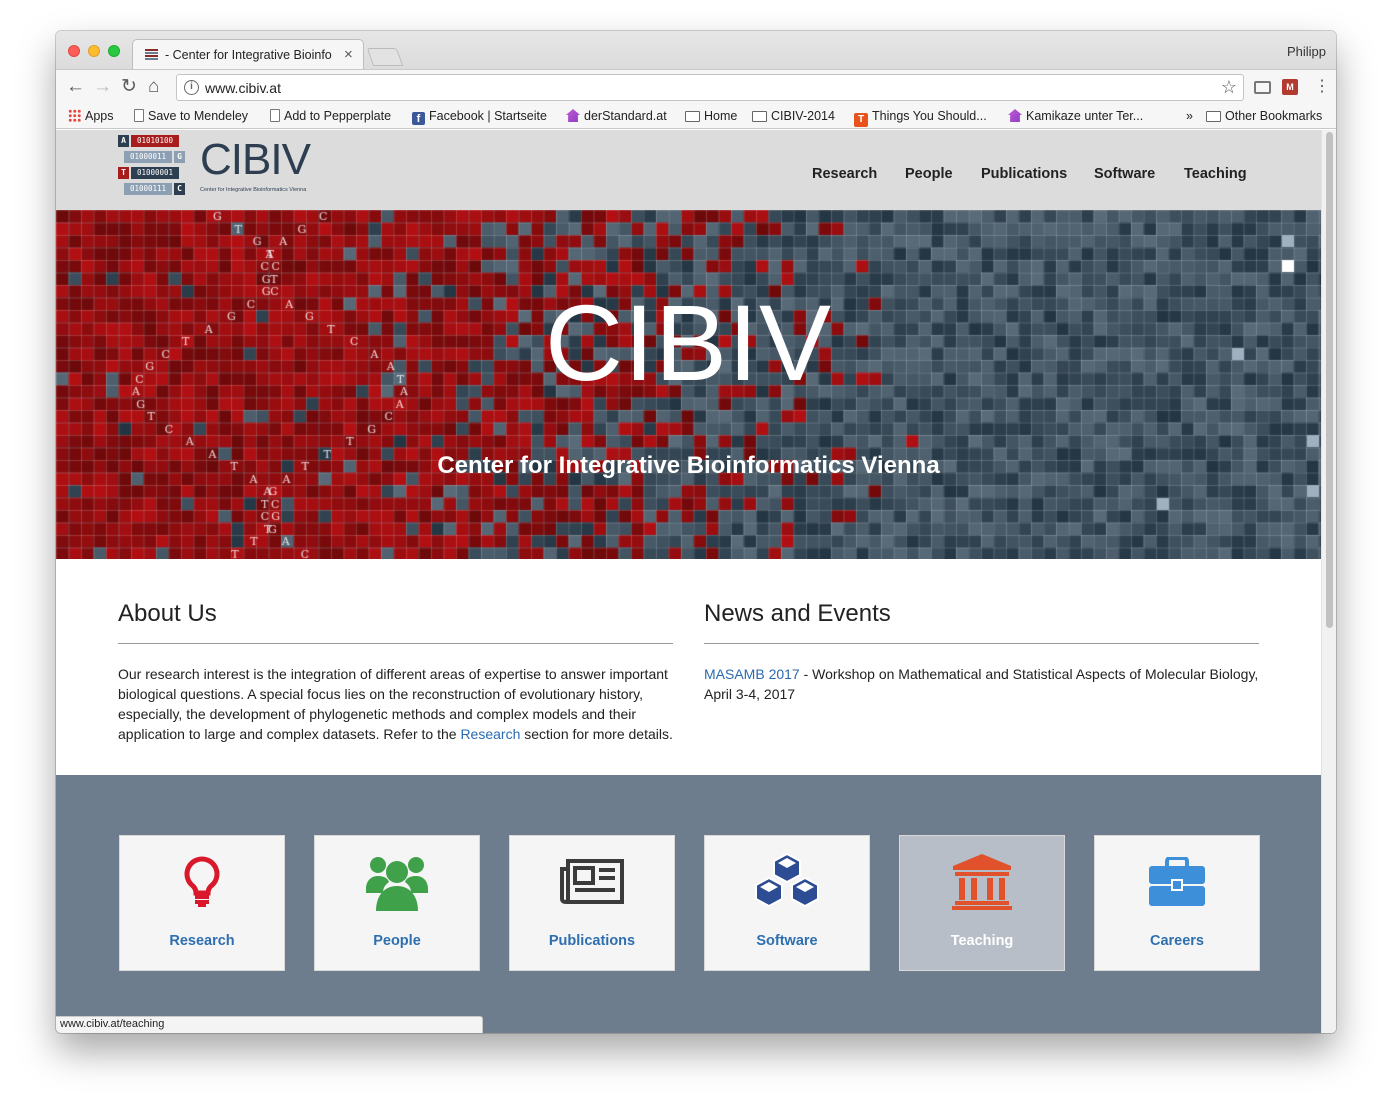 The width and height of the screenshot is (1392, 1113). What do you see at coordinates (102, 87) in the screenshot?
I see `forward-arrow-icon: →` at bounding box center [102, 87].